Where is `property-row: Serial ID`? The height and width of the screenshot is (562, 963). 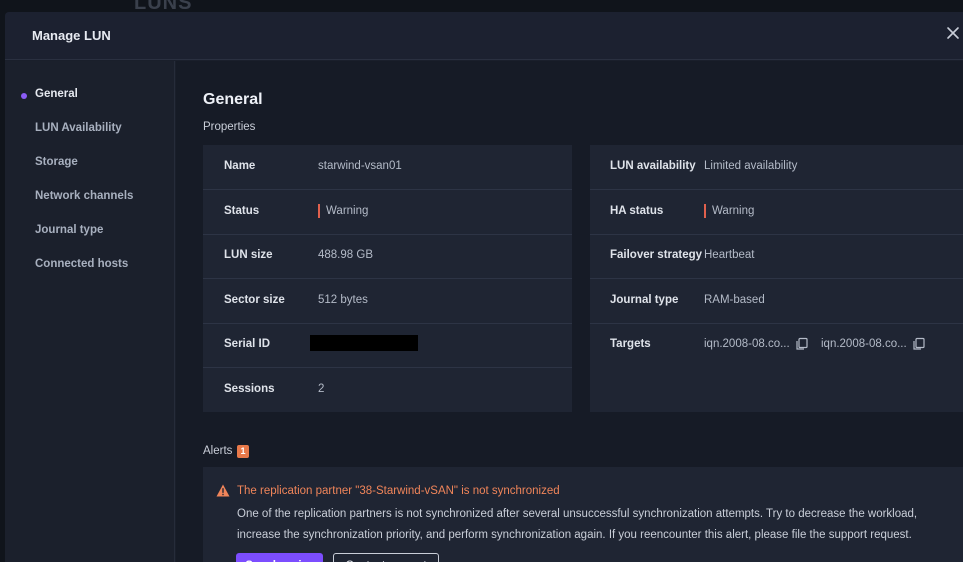
property-row: Serial ID is located at coordinates (387, 345).